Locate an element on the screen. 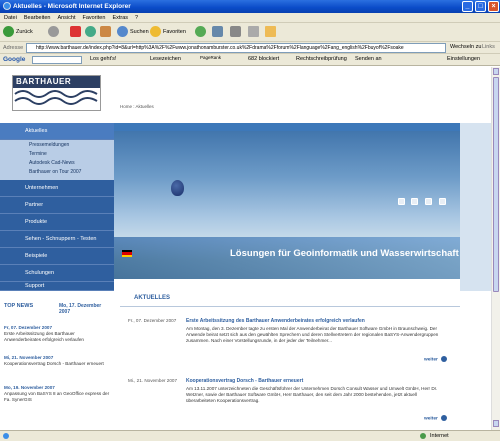 The width and height of the screenshot is (500, 441). menu-ansicht: Ansicht is located at coordinates (65, 17).